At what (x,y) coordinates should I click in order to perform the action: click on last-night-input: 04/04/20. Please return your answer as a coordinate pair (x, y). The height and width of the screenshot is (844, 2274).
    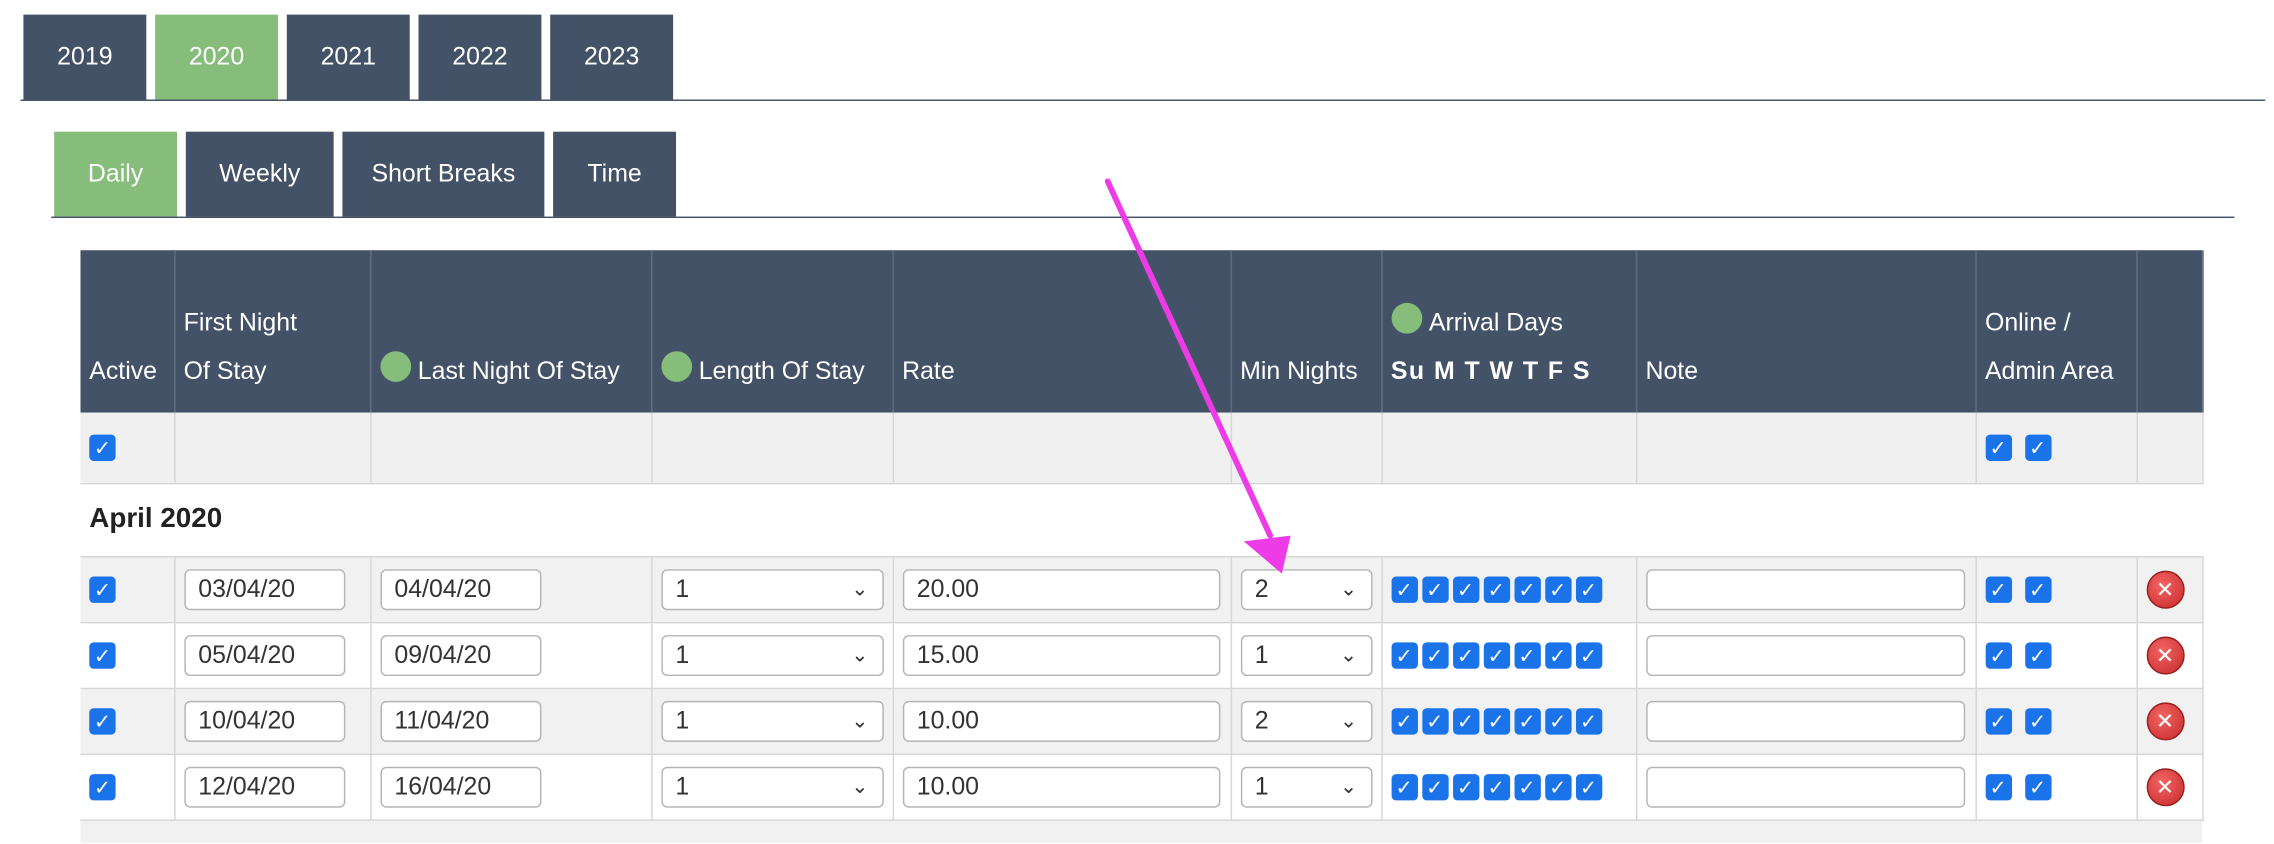
    Looking at the image, I should click on (460, 589).